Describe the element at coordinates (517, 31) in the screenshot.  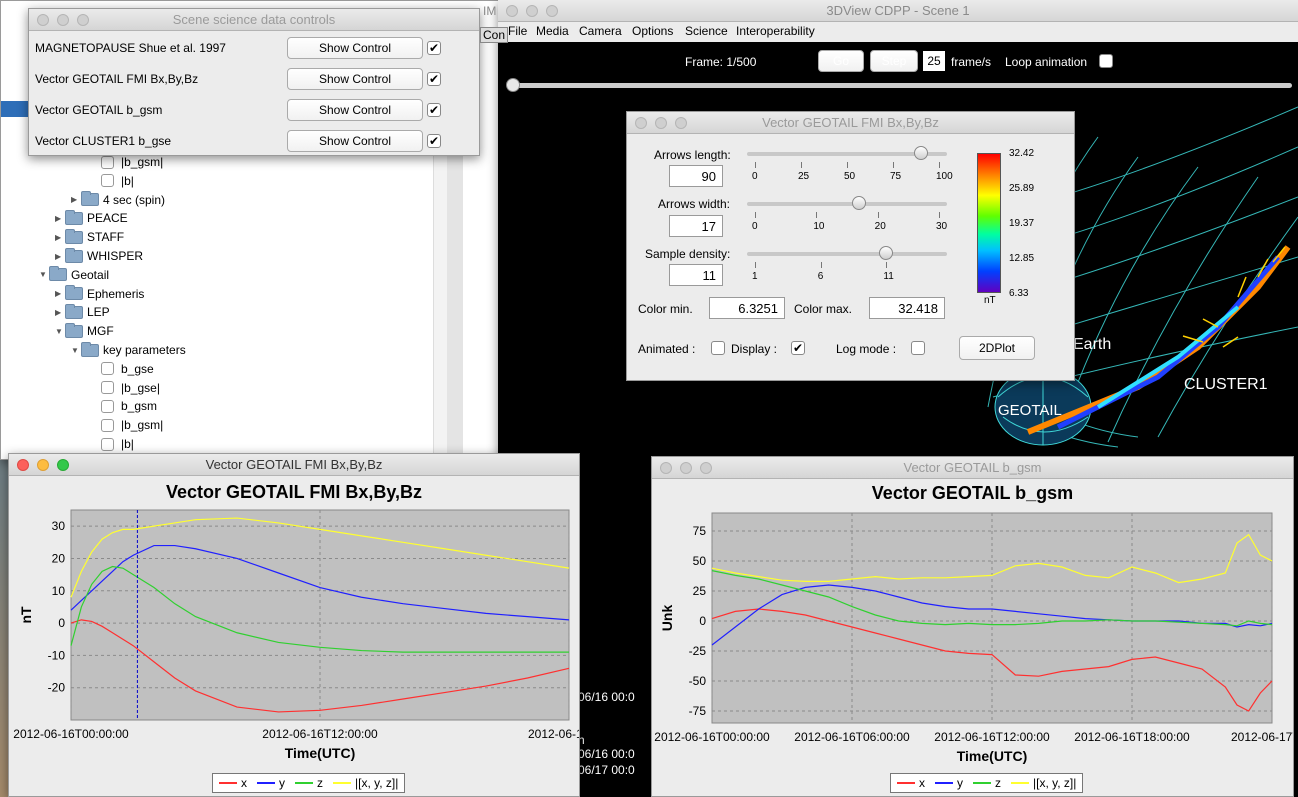
I see `menu-file: File` at that location.